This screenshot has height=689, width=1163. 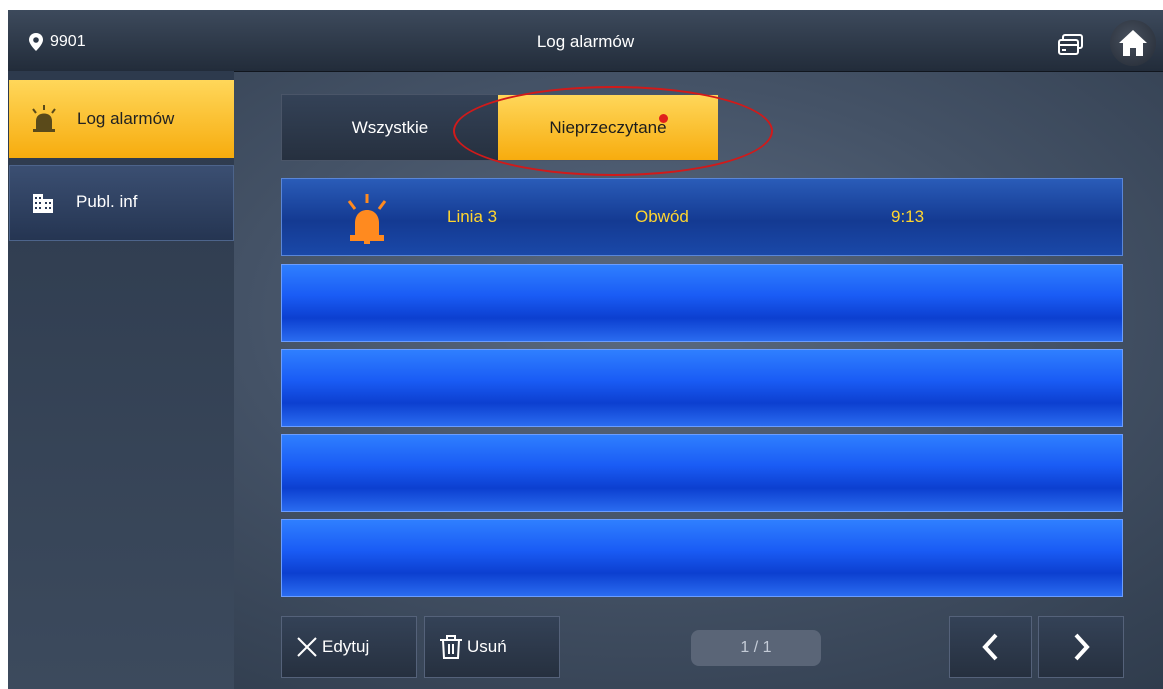 I want to click on home-icon, so click(x=1133, y=43).